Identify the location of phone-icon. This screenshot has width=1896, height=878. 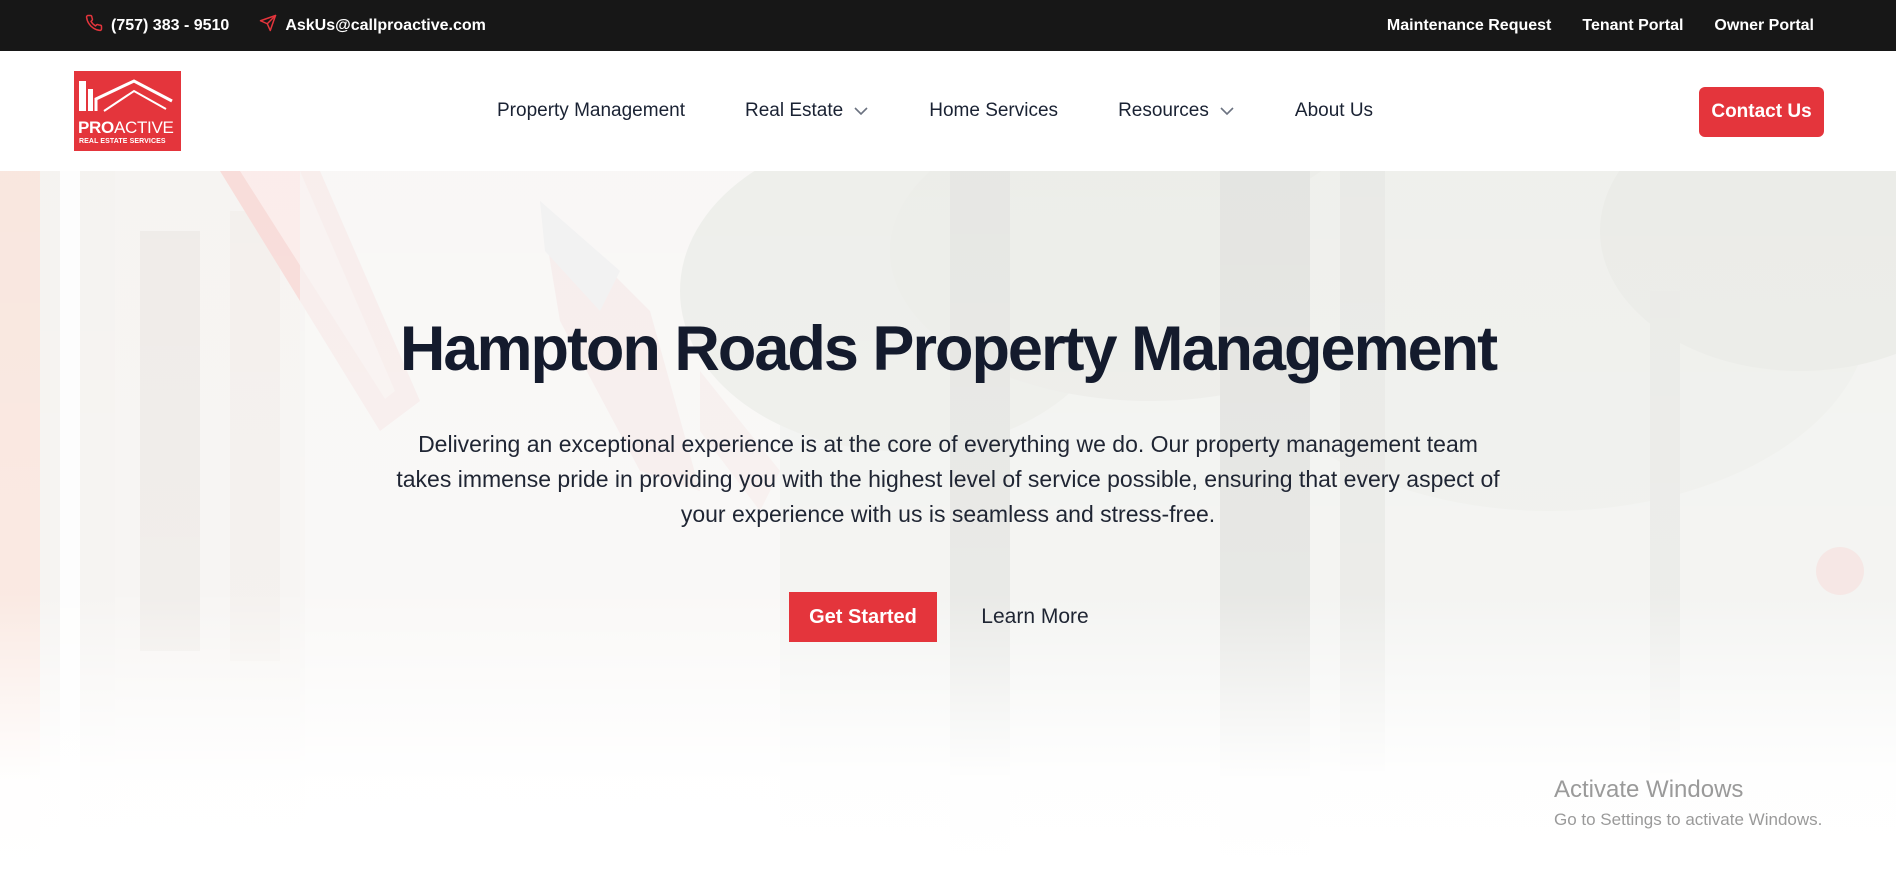
(94, 25).